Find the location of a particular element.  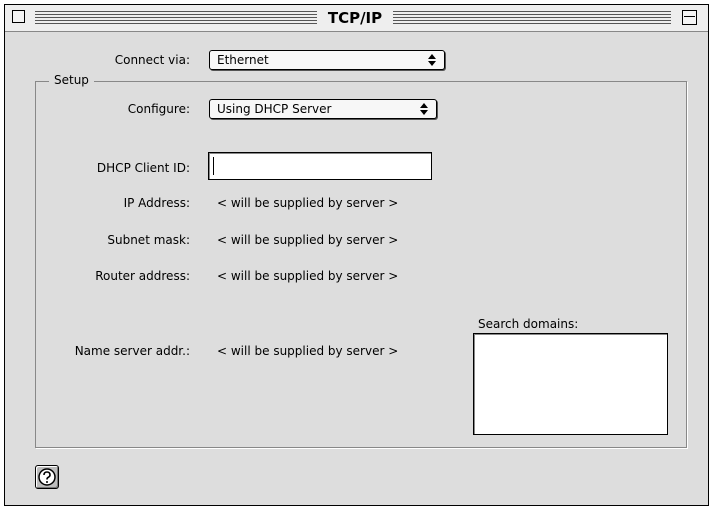

dhcp-client-id-label: DHCP Client ID: is located at coordinates (143, 168).